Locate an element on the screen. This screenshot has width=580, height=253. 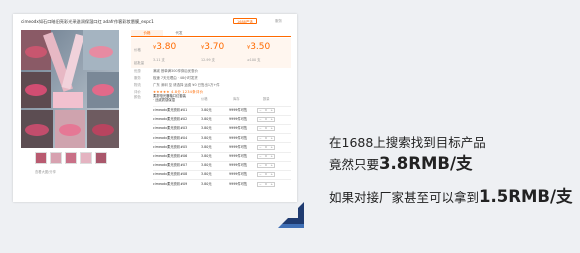
price-tier-1: ¥3.80 3-11 支 is located at coordinates (176, 52).